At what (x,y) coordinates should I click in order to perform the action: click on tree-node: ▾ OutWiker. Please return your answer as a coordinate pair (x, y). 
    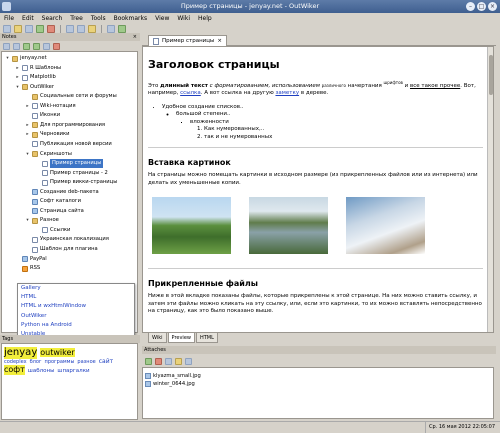
    Looking at the image, I should click on (34, 87).